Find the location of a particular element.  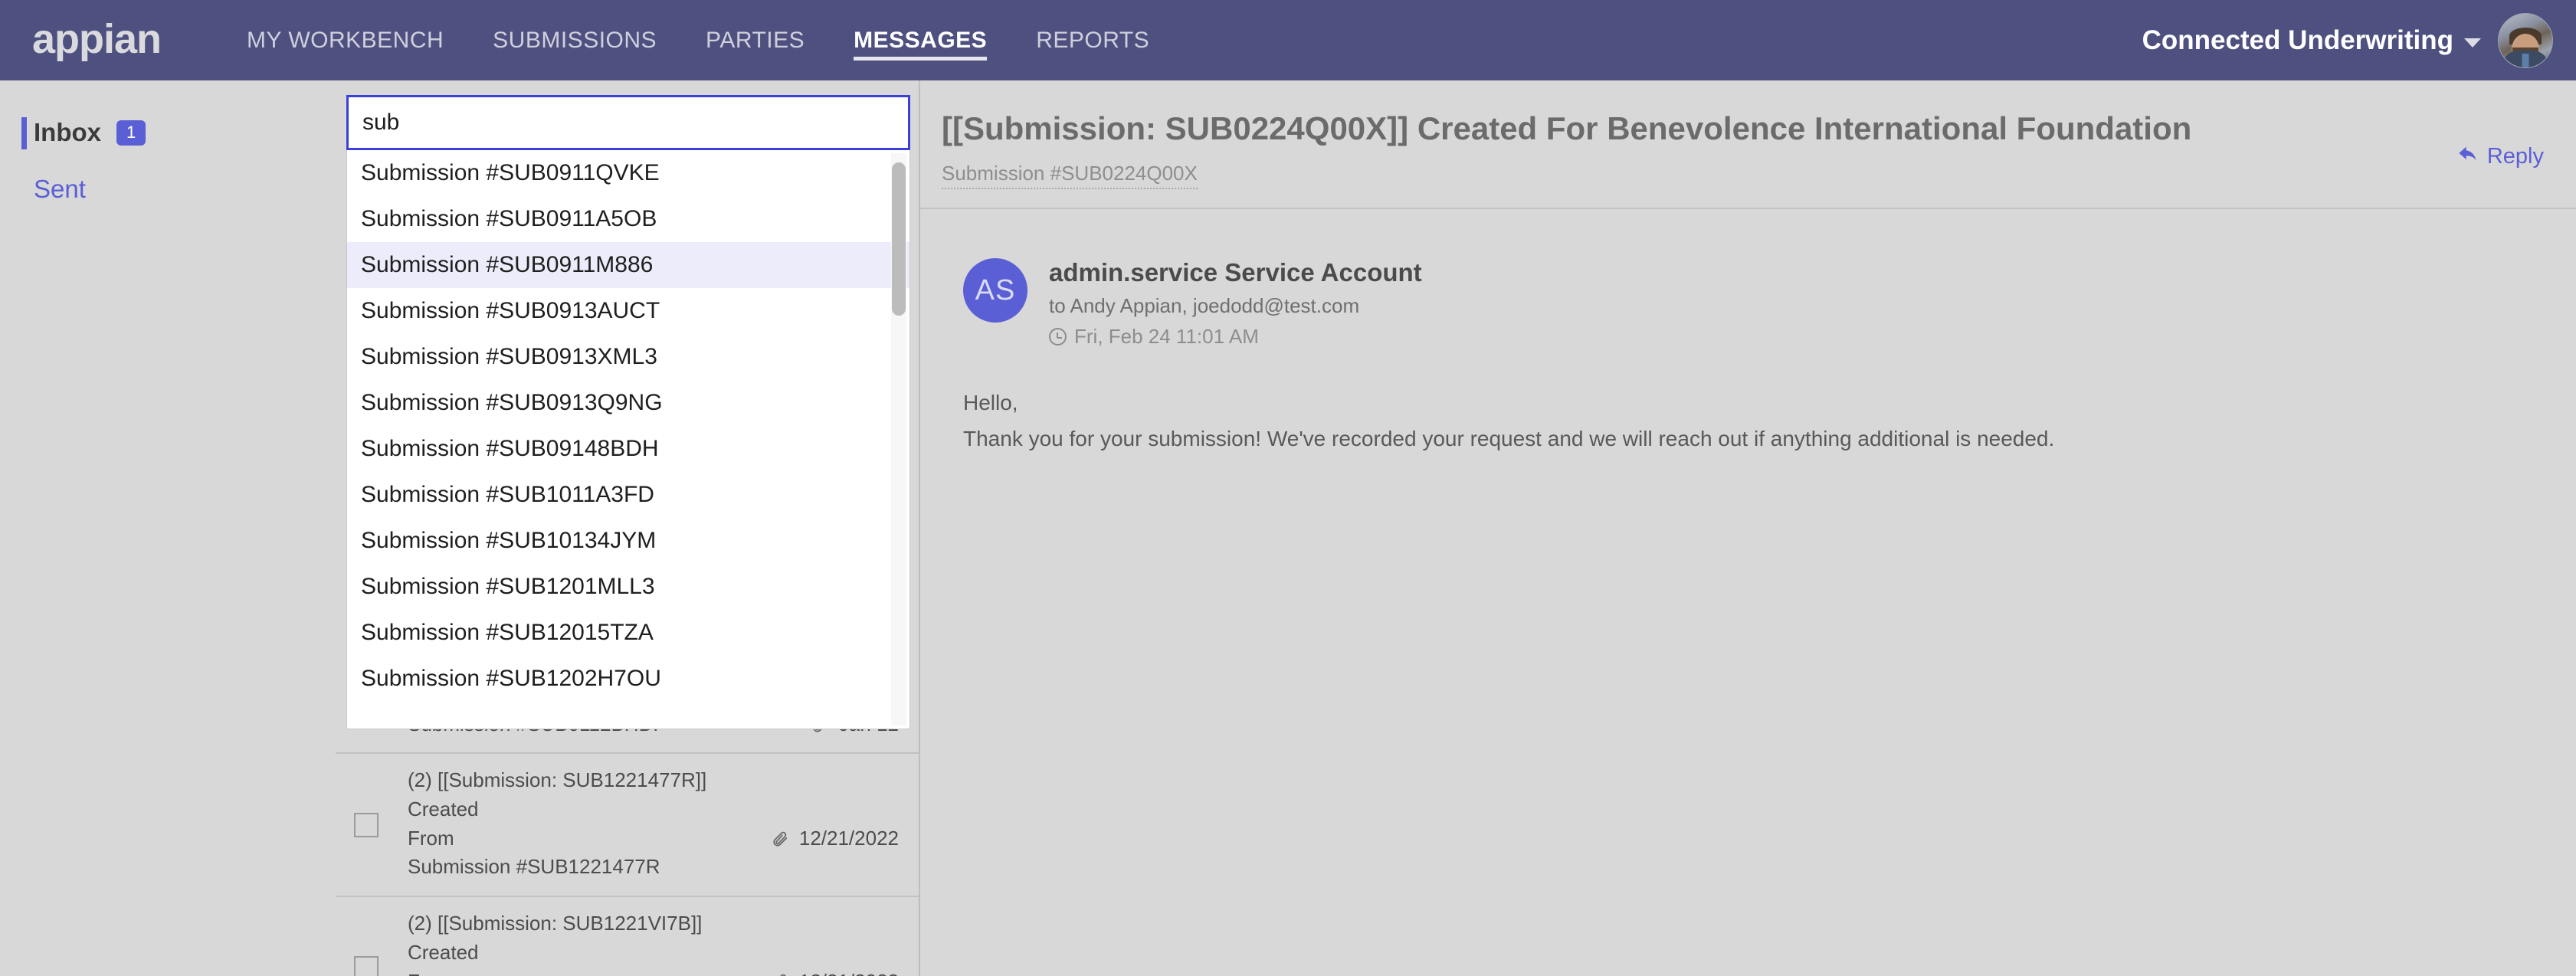

avatar-tie-shape is located at coordinates (2525, 60).